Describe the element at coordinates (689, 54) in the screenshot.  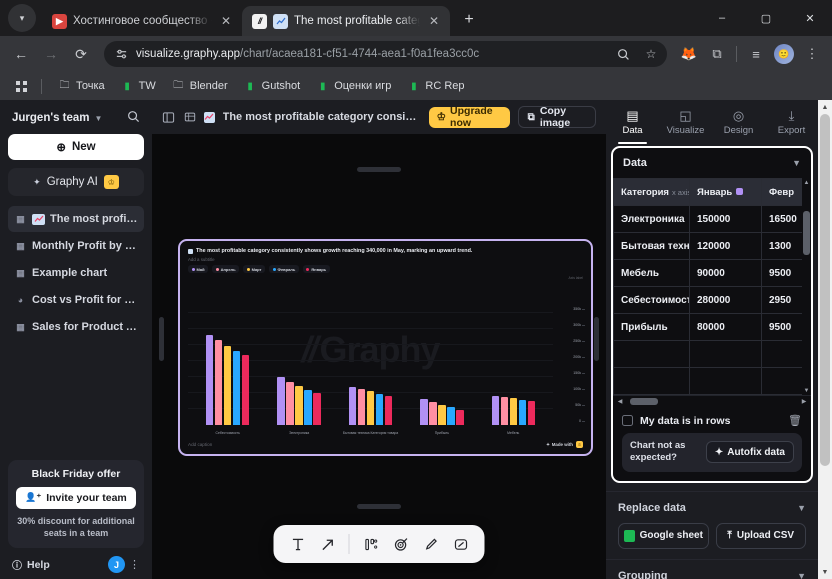
I see `fox-icon: 🦊` at that location.